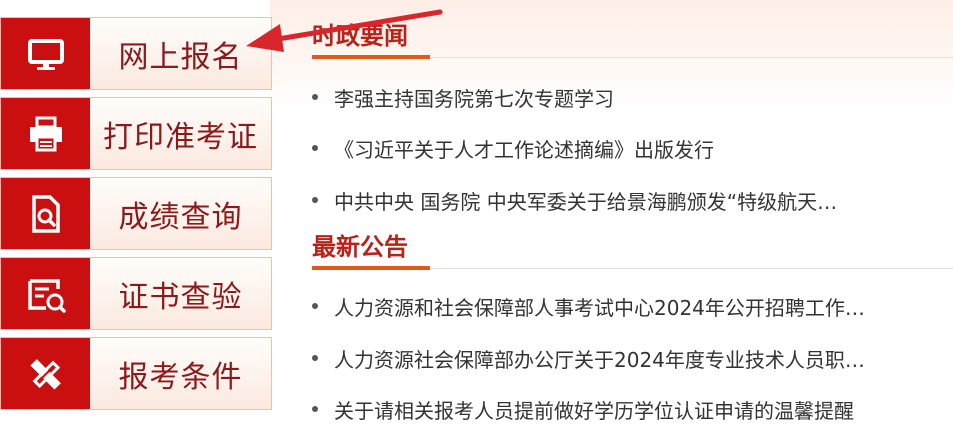 The height and width of the screenshot is (424, 953). What do you see at coordinates (45, 53) in the screenshot?
I see `monitor-icon` at bounding box center [45, 53].